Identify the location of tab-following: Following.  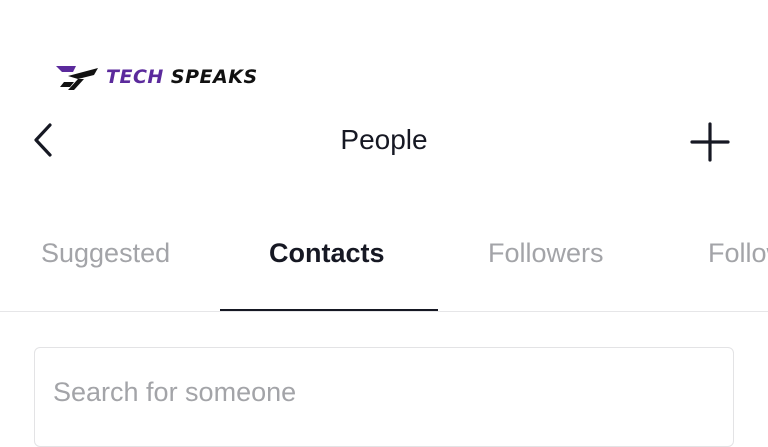
(714, 266).